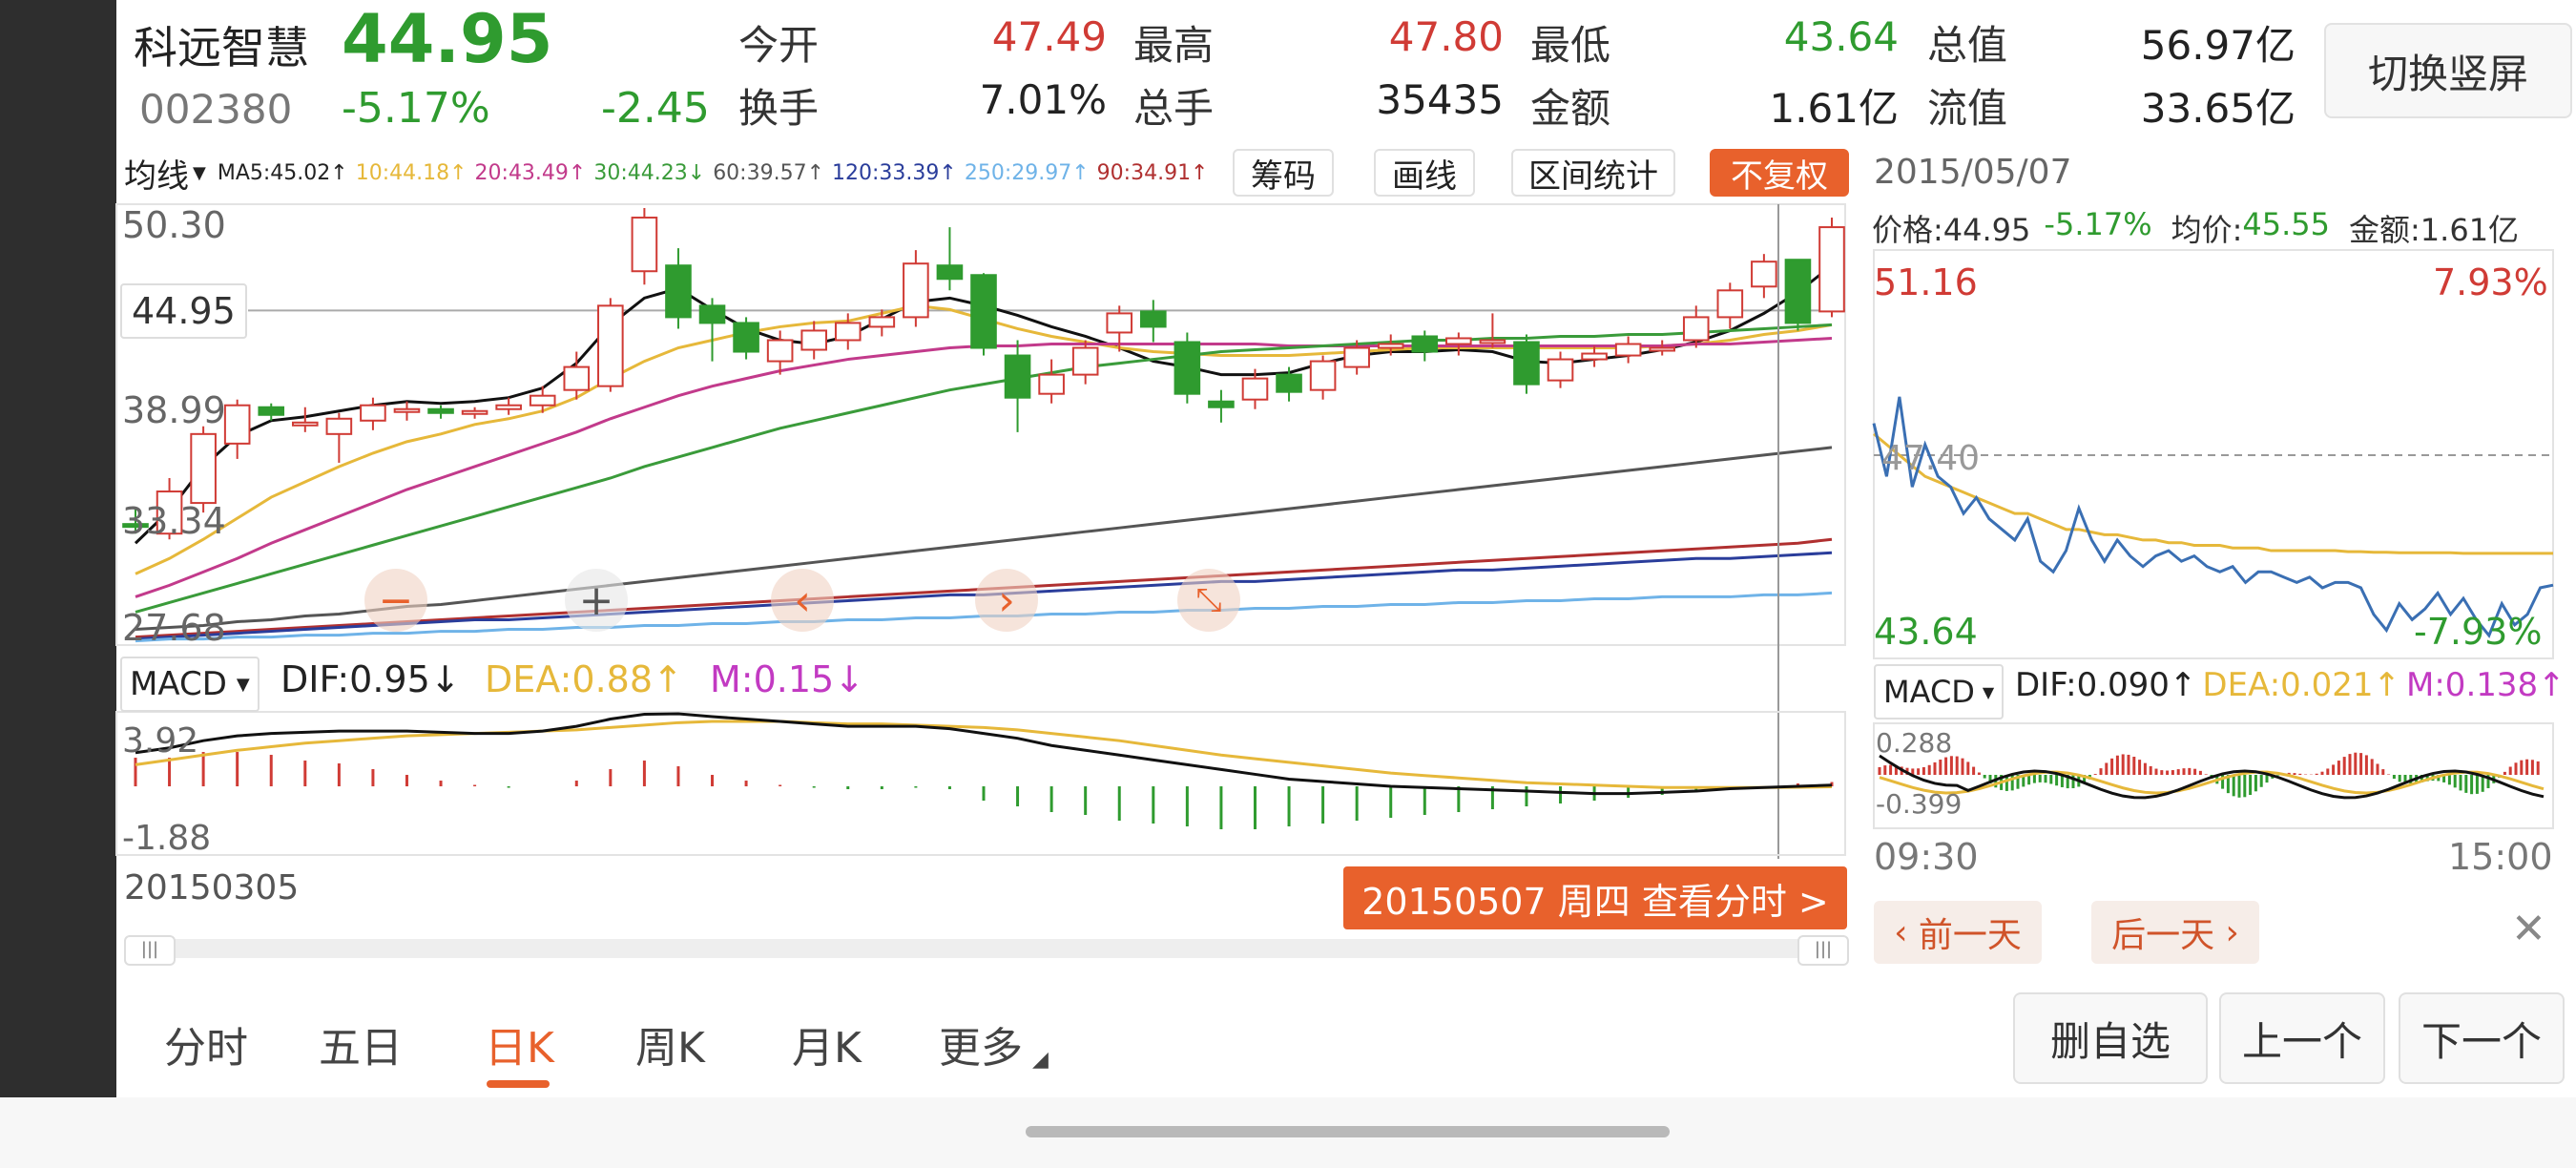 Image resolution: width=2576 pixels, height=1168 pixels. Describe the element at coordinates (1931, 458) in the screenshot. I see `intraday-mid: 47.40` at that location.